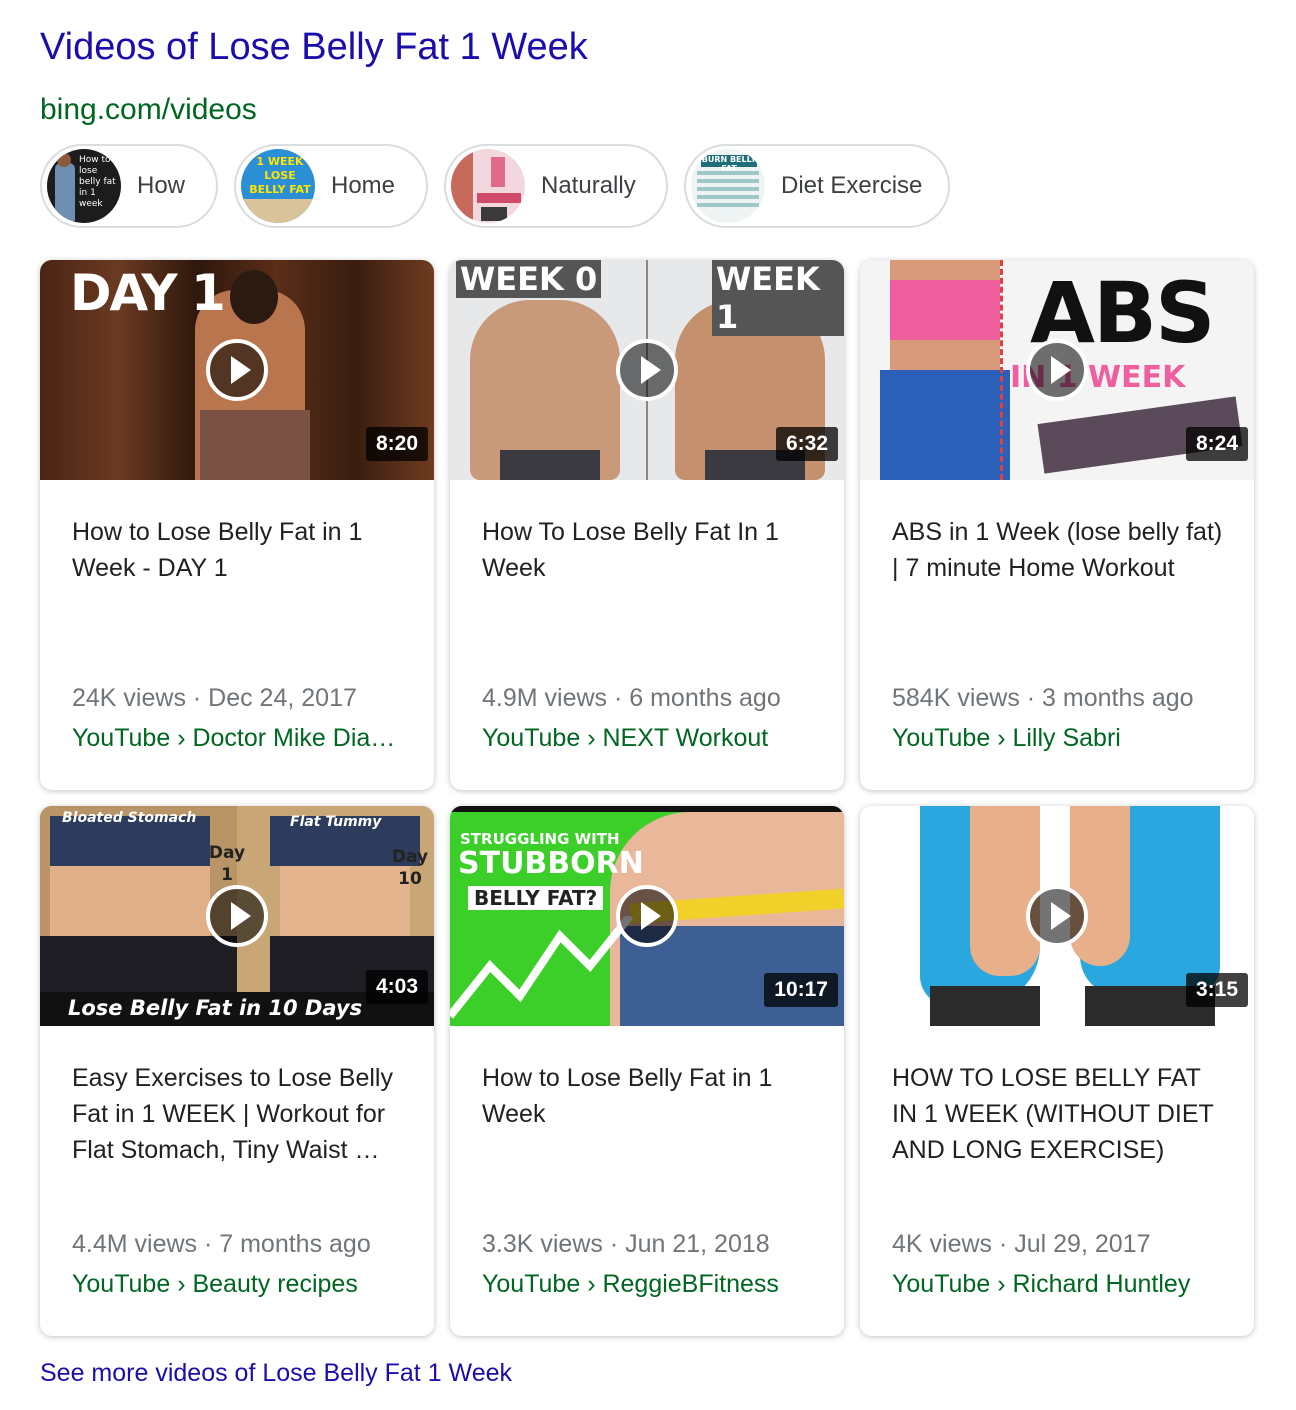 This screenshot has width=1296, height=1410. I want to click on duration-badge: 8:20, so click(396, 444).